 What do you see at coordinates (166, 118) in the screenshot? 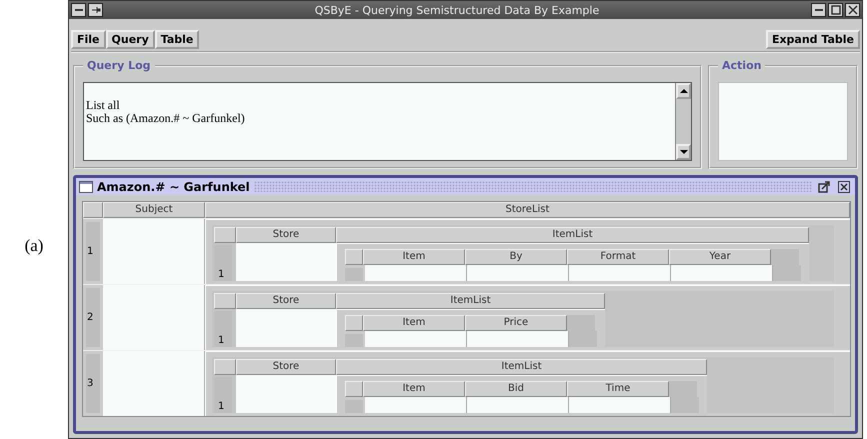
I see `log-line: Such as (Amazon.# ~ Garfunkel)` at bounding box center [166, 118].